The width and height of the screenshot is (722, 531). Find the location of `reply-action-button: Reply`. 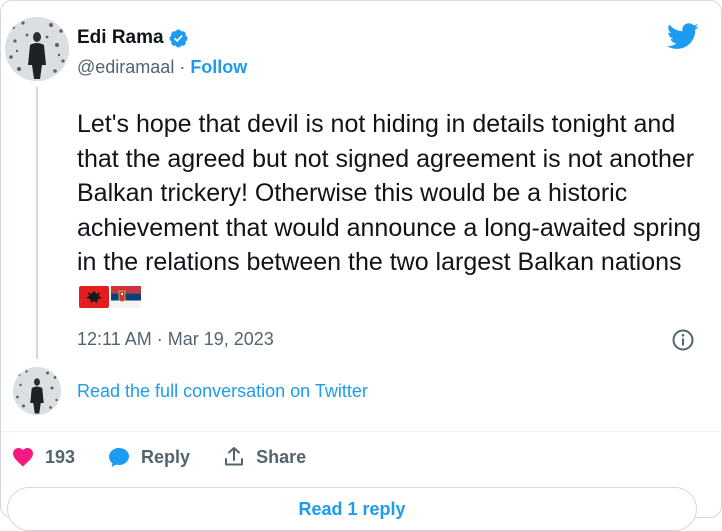

reply-action-button: Reply is located at coordinates (148, 457).